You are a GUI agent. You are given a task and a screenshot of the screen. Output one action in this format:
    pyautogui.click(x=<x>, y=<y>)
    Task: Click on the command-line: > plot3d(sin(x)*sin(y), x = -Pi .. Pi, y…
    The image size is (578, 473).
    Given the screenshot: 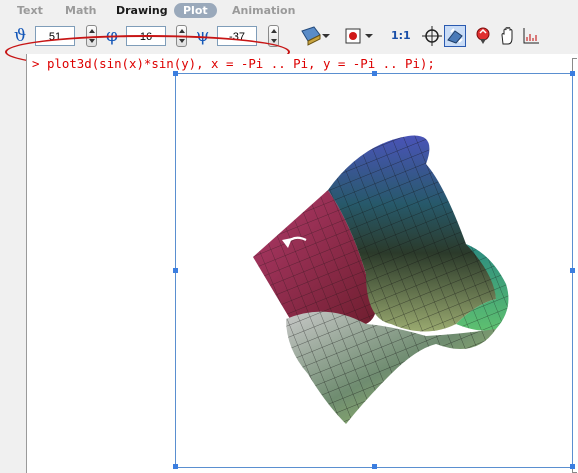 What is the action you would take?
    pyautogui.click(x=233, y=63)
    